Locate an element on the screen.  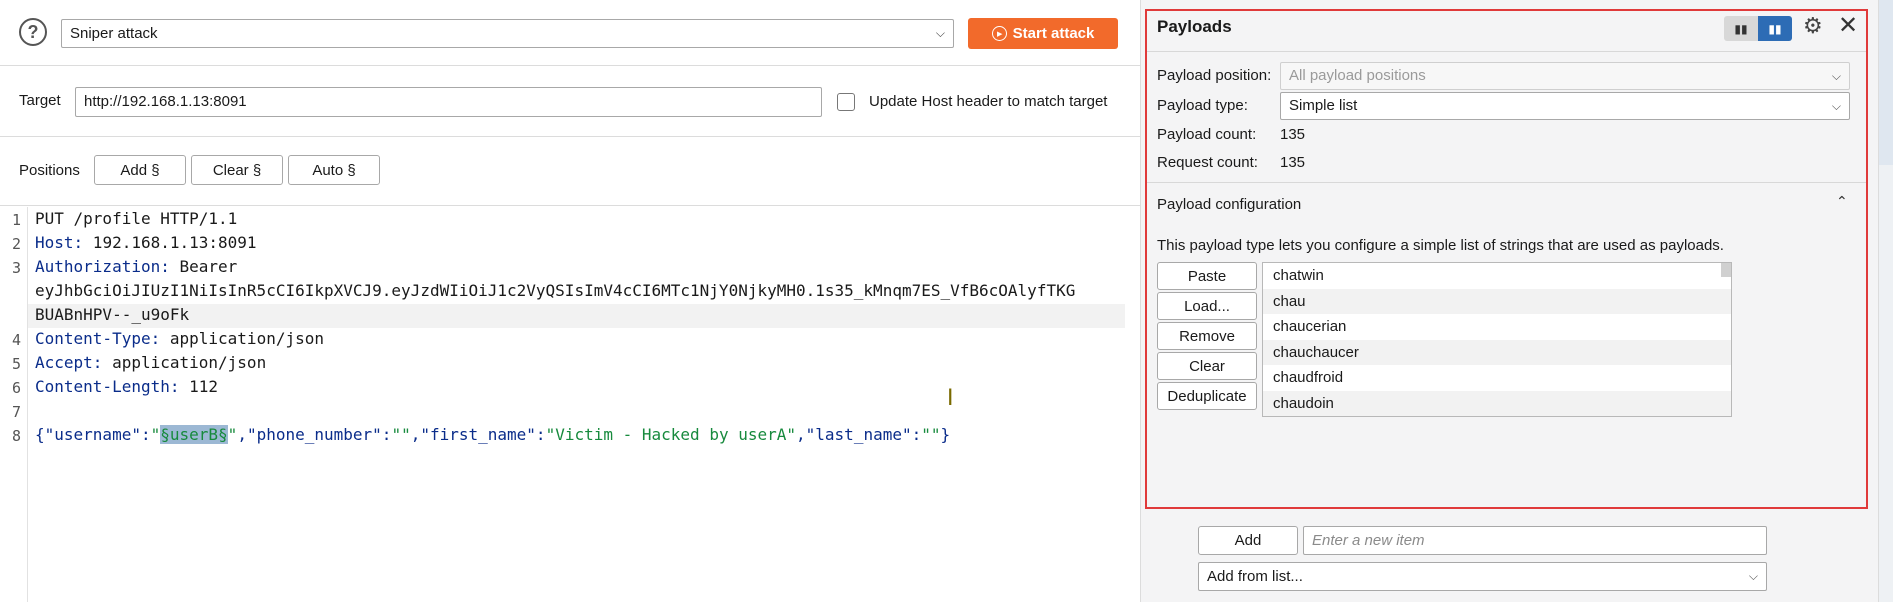
json-text: ,"phone_number": is located at coordinates (314, 434).